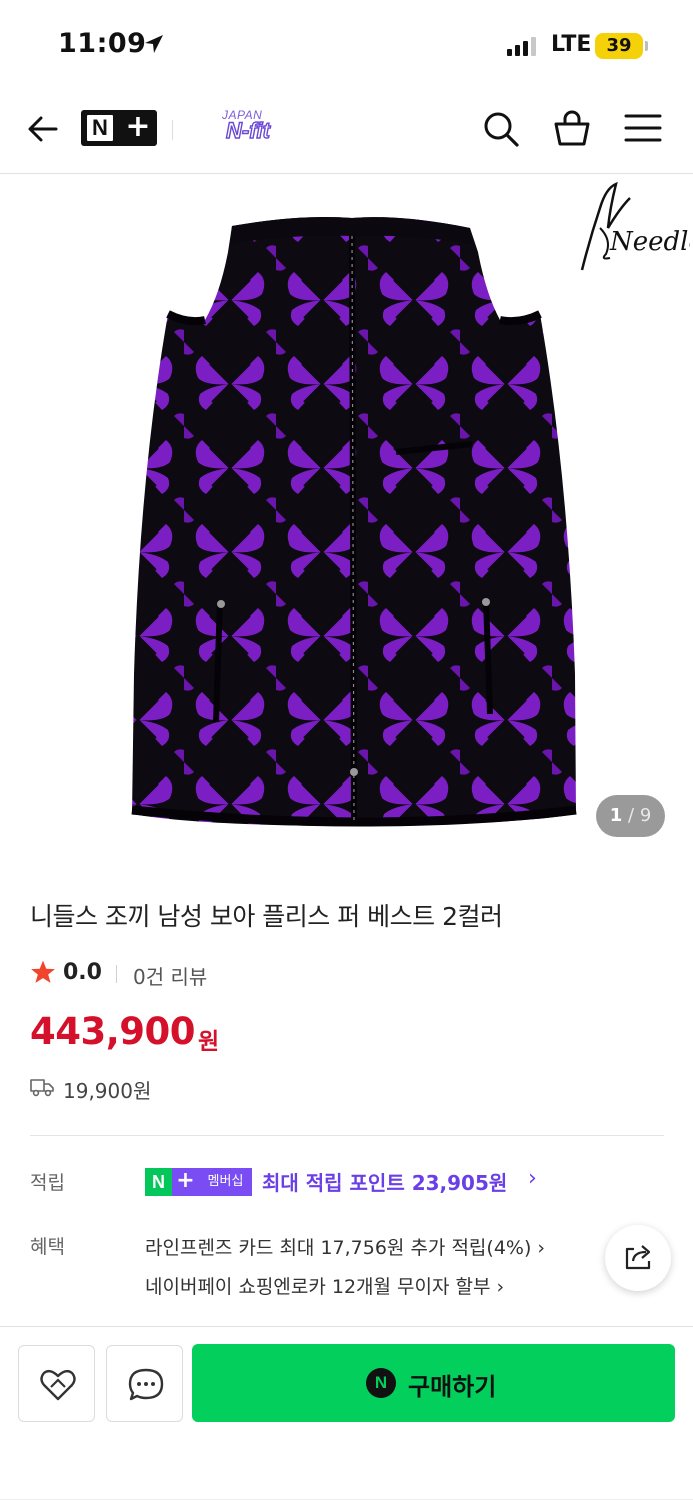  I want to click on status-bar: 11:09 LTE 39, so click(346, 46).